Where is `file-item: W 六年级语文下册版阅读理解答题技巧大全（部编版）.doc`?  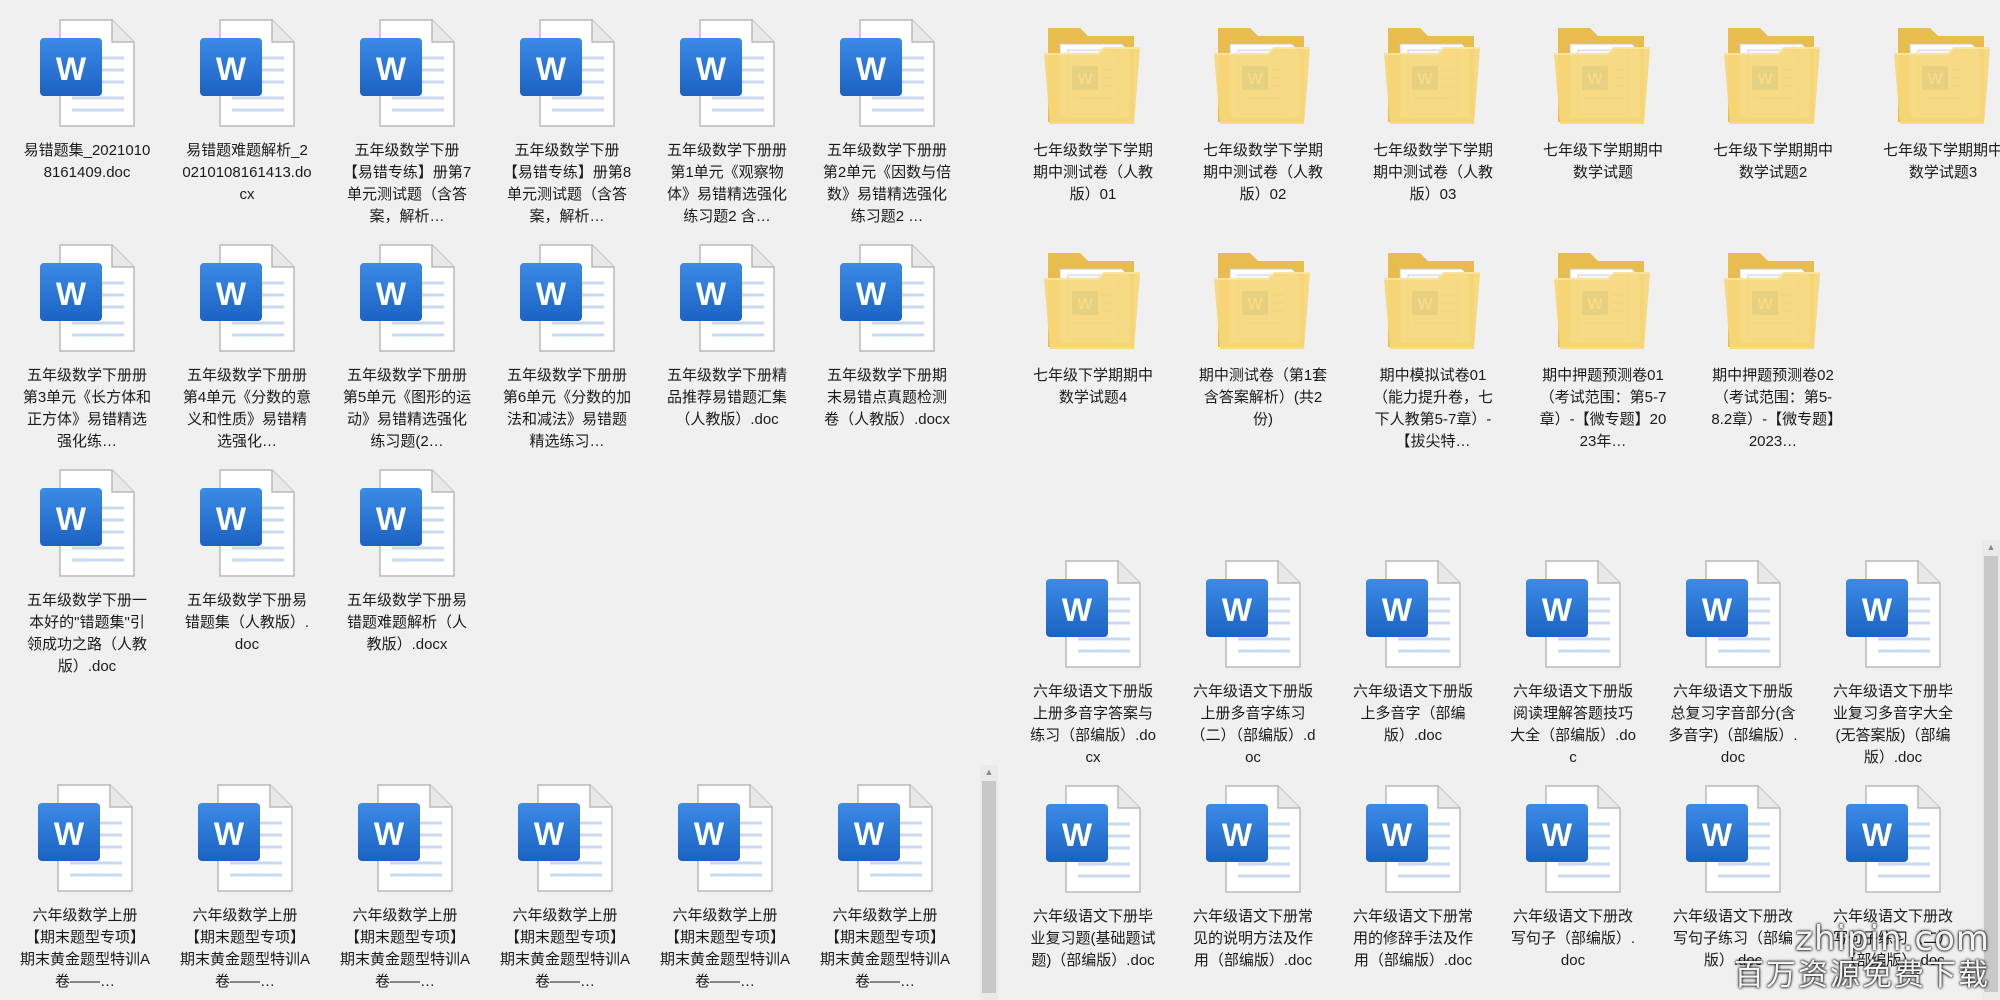
file-item: W 六年级语文下册版阅读理解答题技巧大全（部编版）.doc is located at coordinates (1573, 667).